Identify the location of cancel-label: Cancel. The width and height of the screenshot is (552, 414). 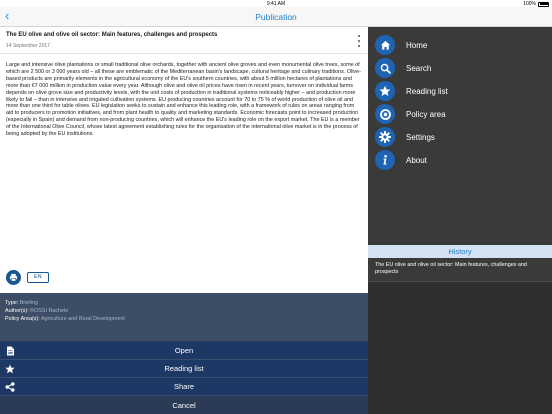
(184, 405).